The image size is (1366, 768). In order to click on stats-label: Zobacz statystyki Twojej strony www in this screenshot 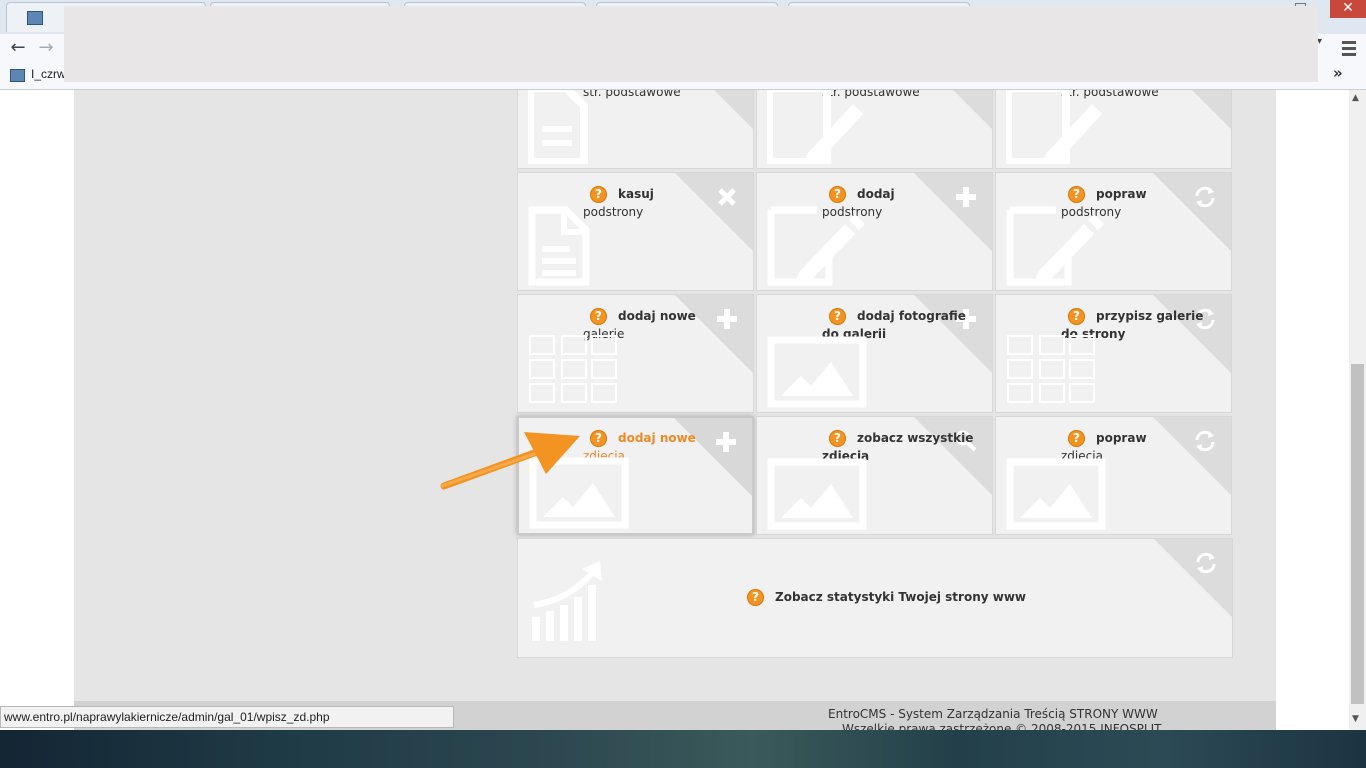, I will do `click(900, 597)`.